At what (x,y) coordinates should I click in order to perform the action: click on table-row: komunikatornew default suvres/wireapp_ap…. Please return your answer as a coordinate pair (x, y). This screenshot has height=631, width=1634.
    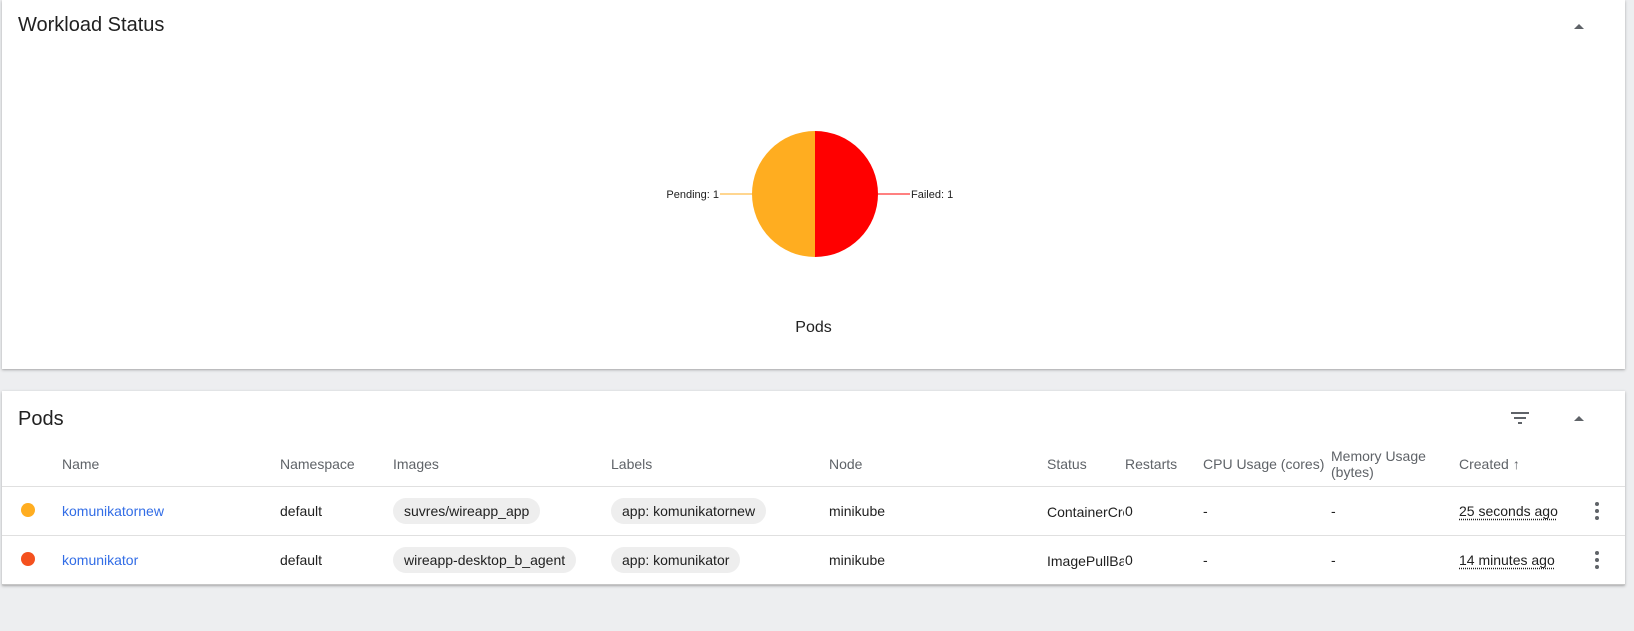
    Looking at the image, I should click on (813, 511).